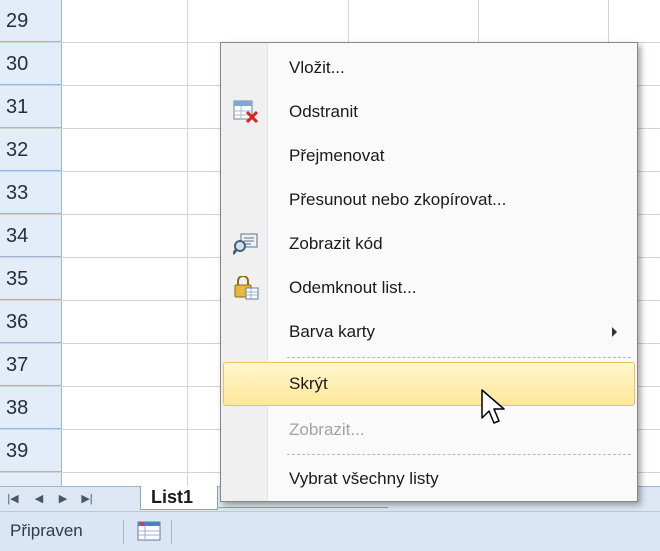 This screenshot has width=660, height=551. I want to click on delete-sheet-icon, so click(246, 112).